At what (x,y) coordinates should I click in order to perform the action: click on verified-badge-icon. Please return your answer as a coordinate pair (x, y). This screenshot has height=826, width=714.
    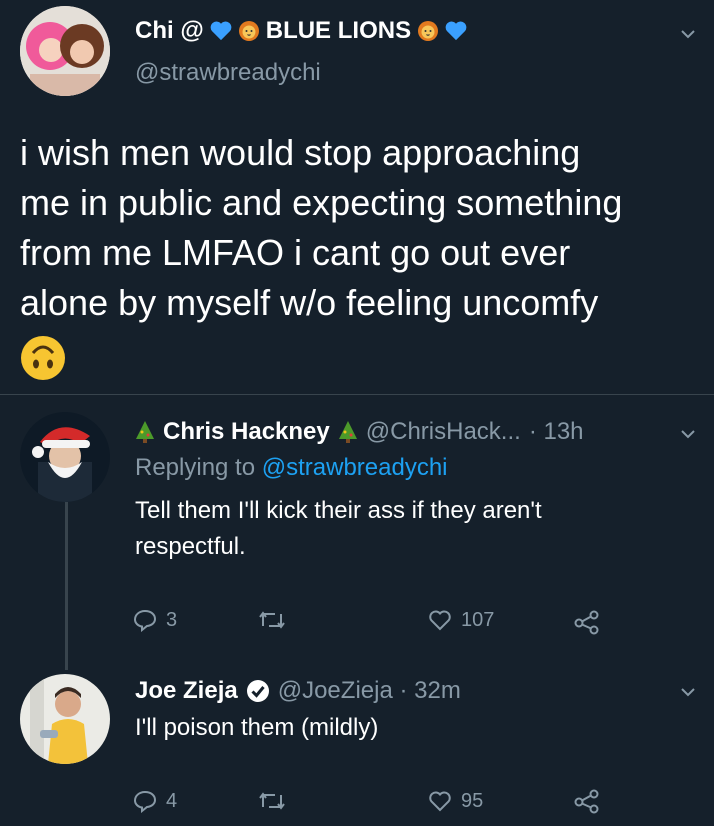
    Looking at the image, I should click on (257, 691).